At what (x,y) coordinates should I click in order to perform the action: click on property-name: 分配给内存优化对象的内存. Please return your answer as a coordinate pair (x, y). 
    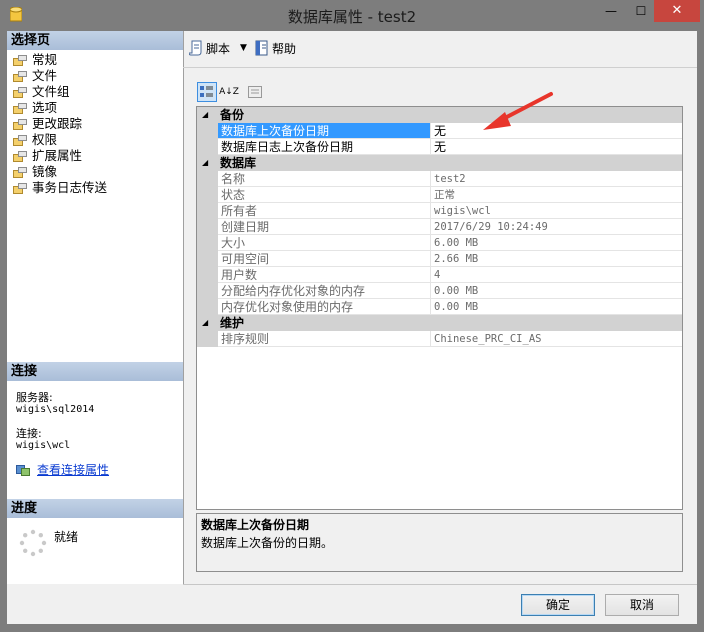
    Looking at the image, I should click on (324, 291).